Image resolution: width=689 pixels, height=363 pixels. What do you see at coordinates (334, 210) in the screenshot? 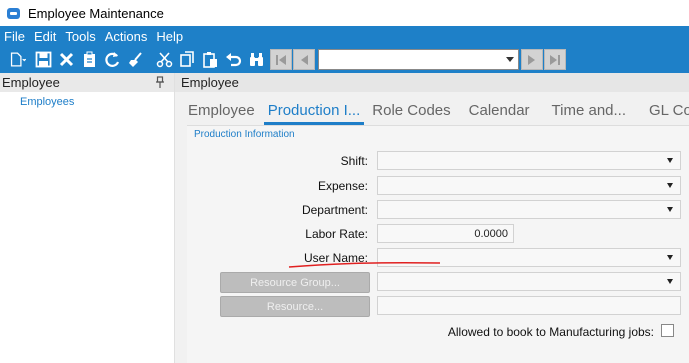
I see `department-label: Department:` at bounding box center [334, 210].